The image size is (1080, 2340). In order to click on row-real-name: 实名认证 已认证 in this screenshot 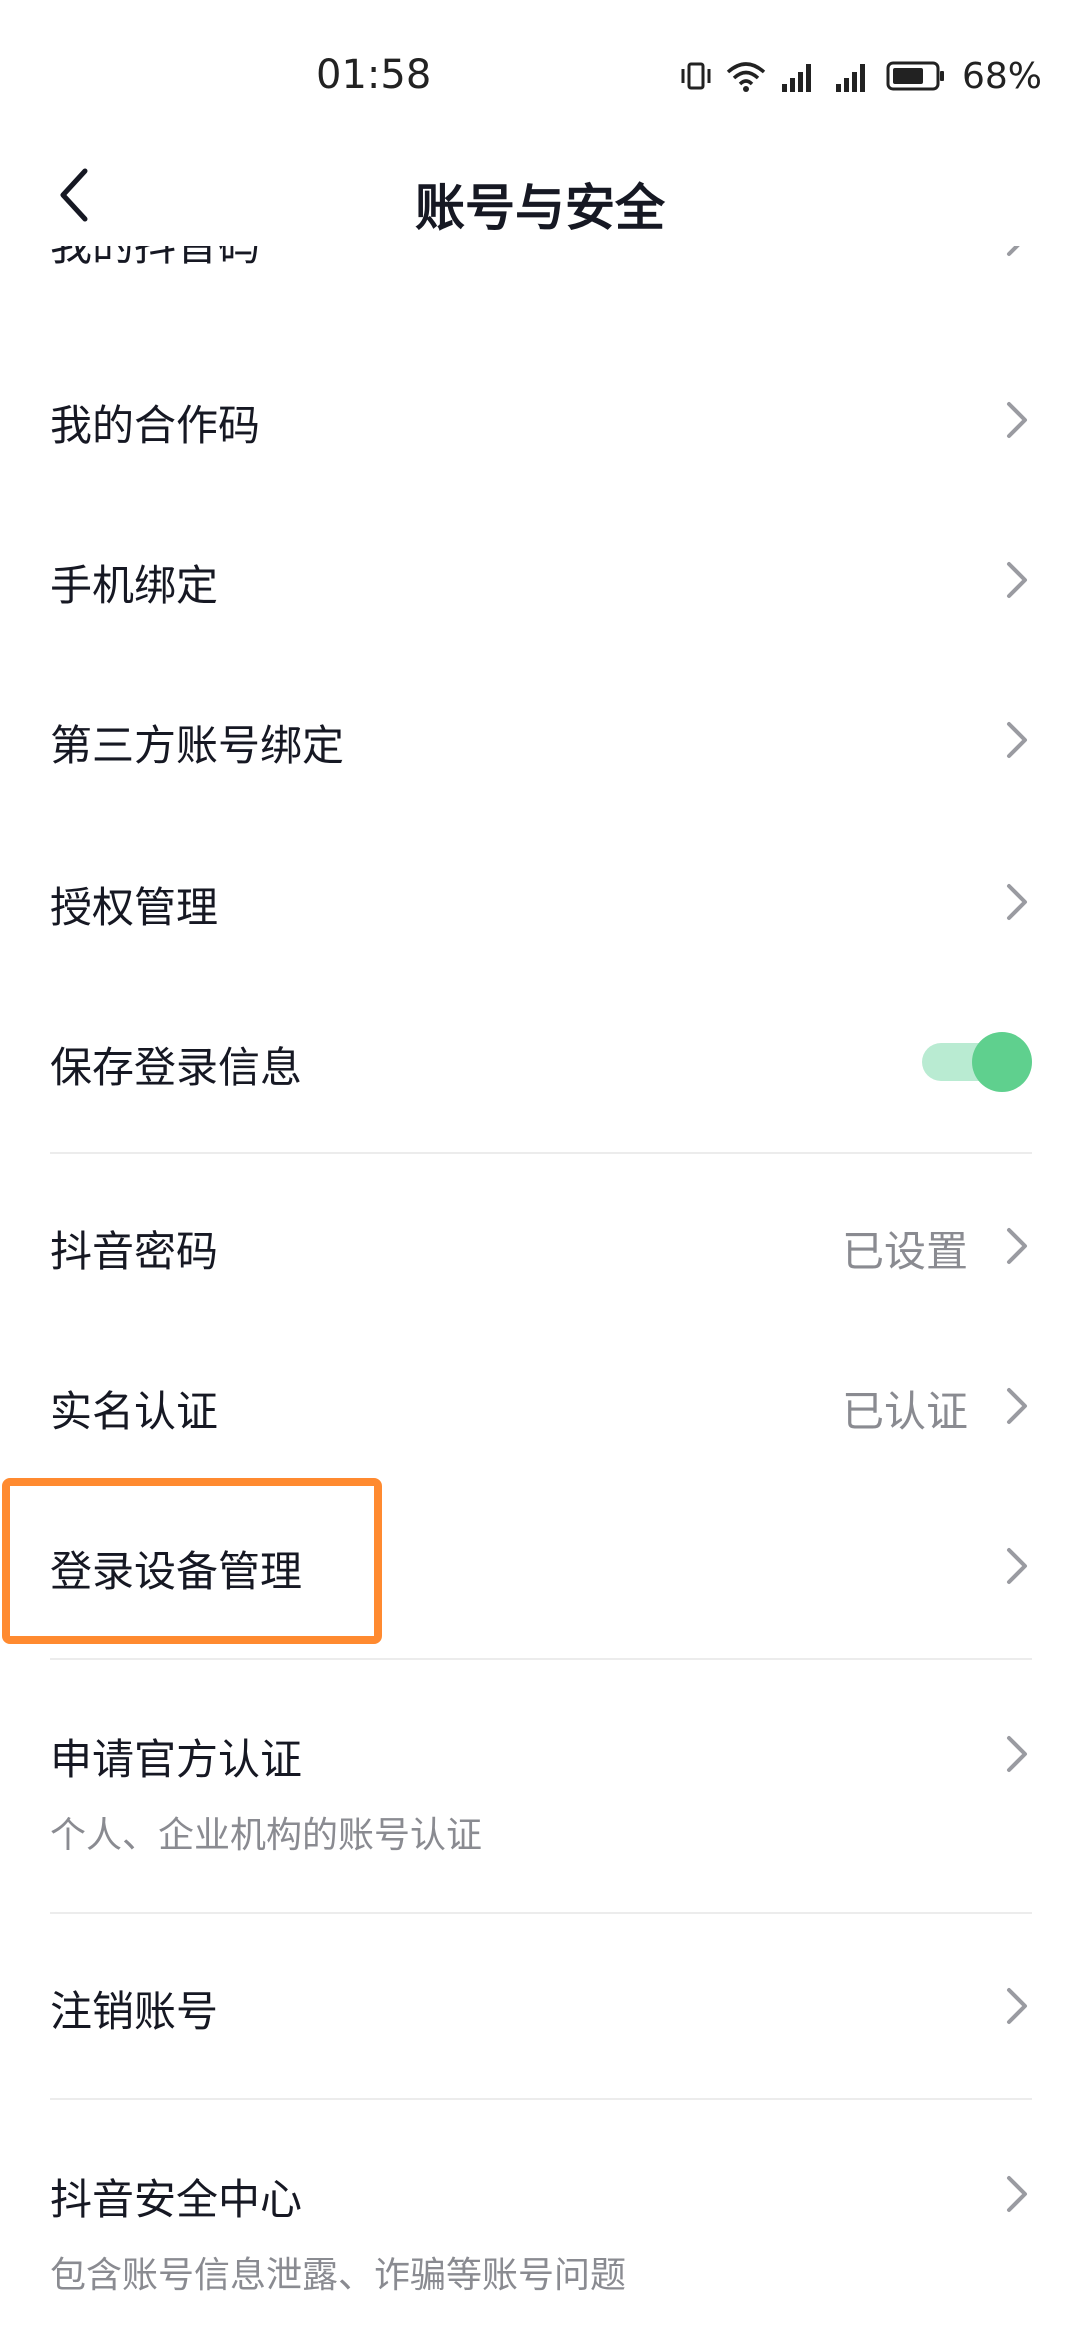, I will do `click(540, 1406)`.